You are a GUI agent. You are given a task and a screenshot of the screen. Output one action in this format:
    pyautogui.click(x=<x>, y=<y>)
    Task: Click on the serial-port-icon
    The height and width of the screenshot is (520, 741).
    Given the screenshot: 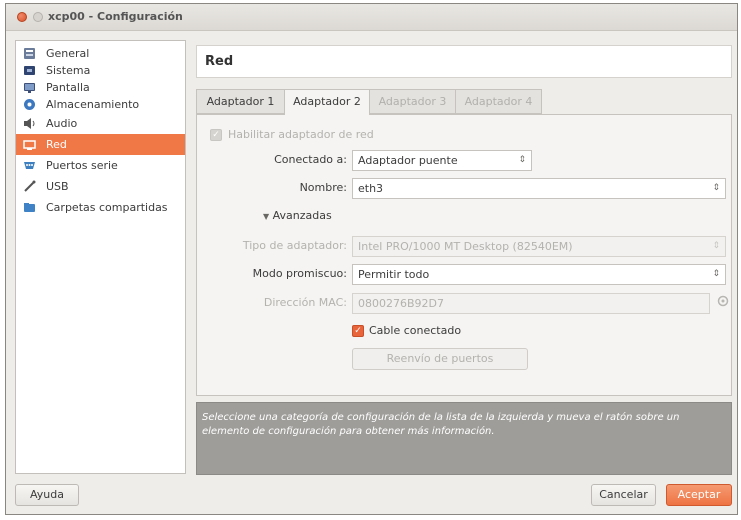 What is the action you would take?
    pyautogui.click(x=29, y=165)
    